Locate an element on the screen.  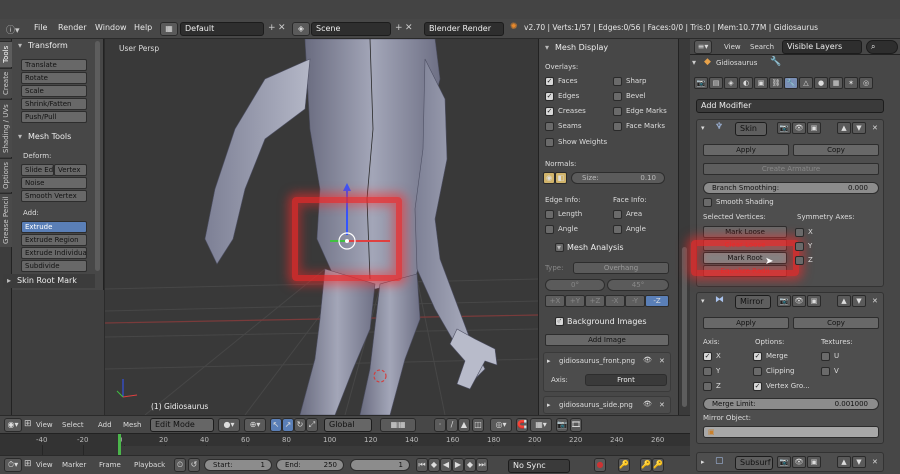
next-keyframe-button: ◆ is located at coordinates (470, 465).